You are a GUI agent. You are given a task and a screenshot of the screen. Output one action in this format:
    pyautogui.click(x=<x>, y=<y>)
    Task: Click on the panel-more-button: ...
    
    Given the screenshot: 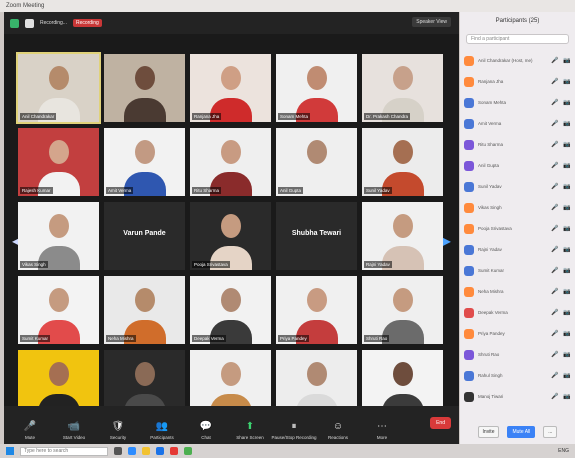 What is the action you would take?
    pyautogui.click(x=550, y=432)
    